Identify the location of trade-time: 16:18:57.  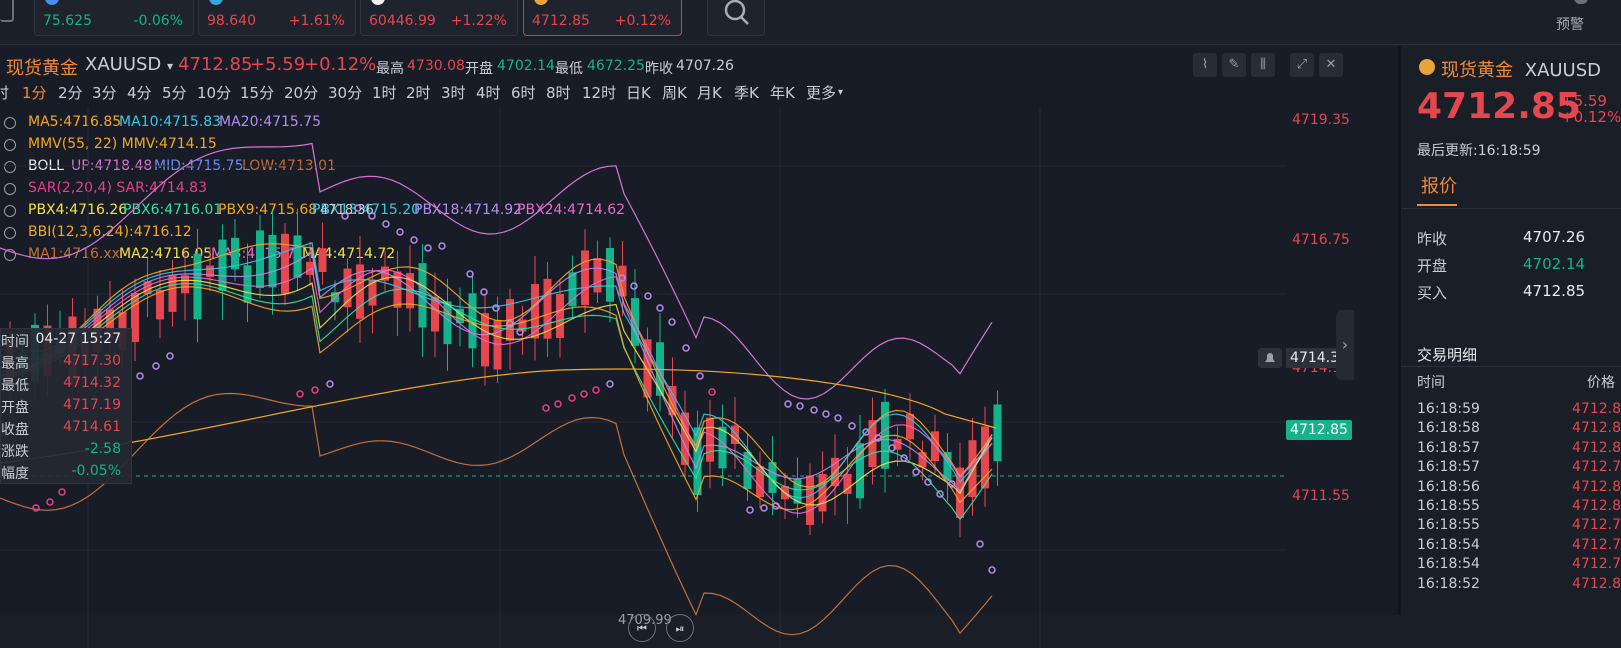
(1448, 447).